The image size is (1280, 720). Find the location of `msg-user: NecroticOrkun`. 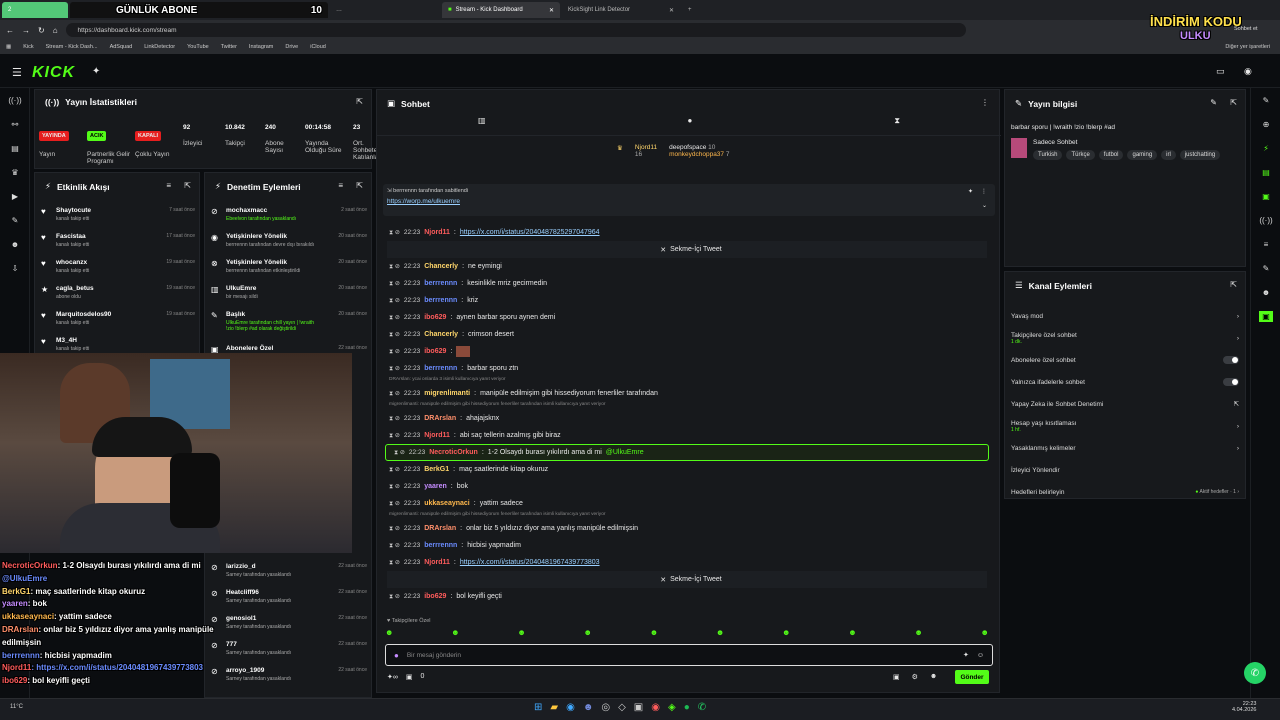

msg-user: NecroticOrkun is located at coordinates (453, 452).